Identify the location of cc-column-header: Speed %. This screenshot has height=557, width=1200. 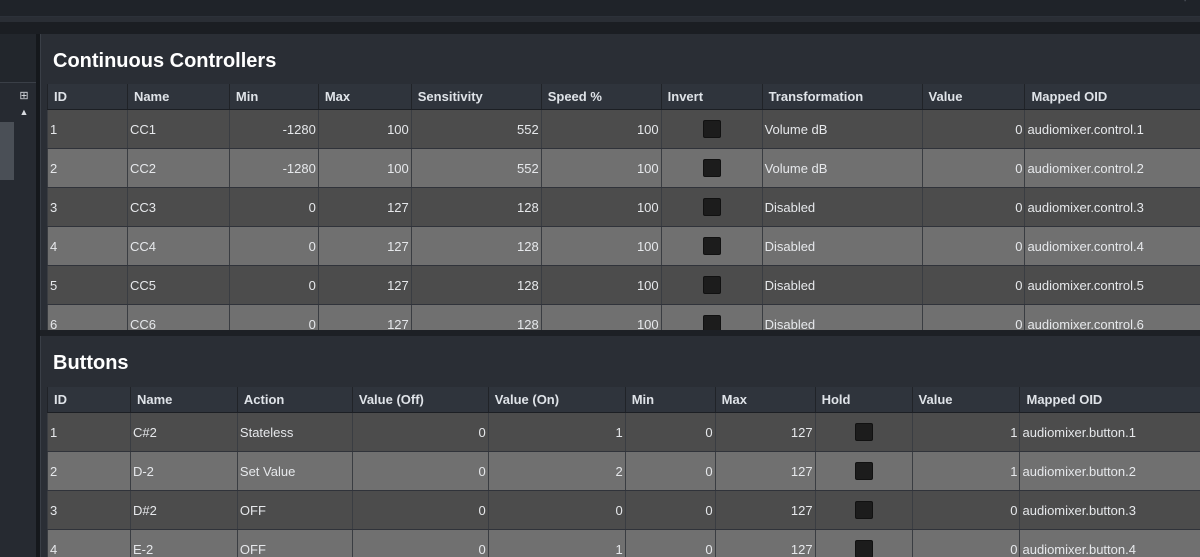
(601, 97).